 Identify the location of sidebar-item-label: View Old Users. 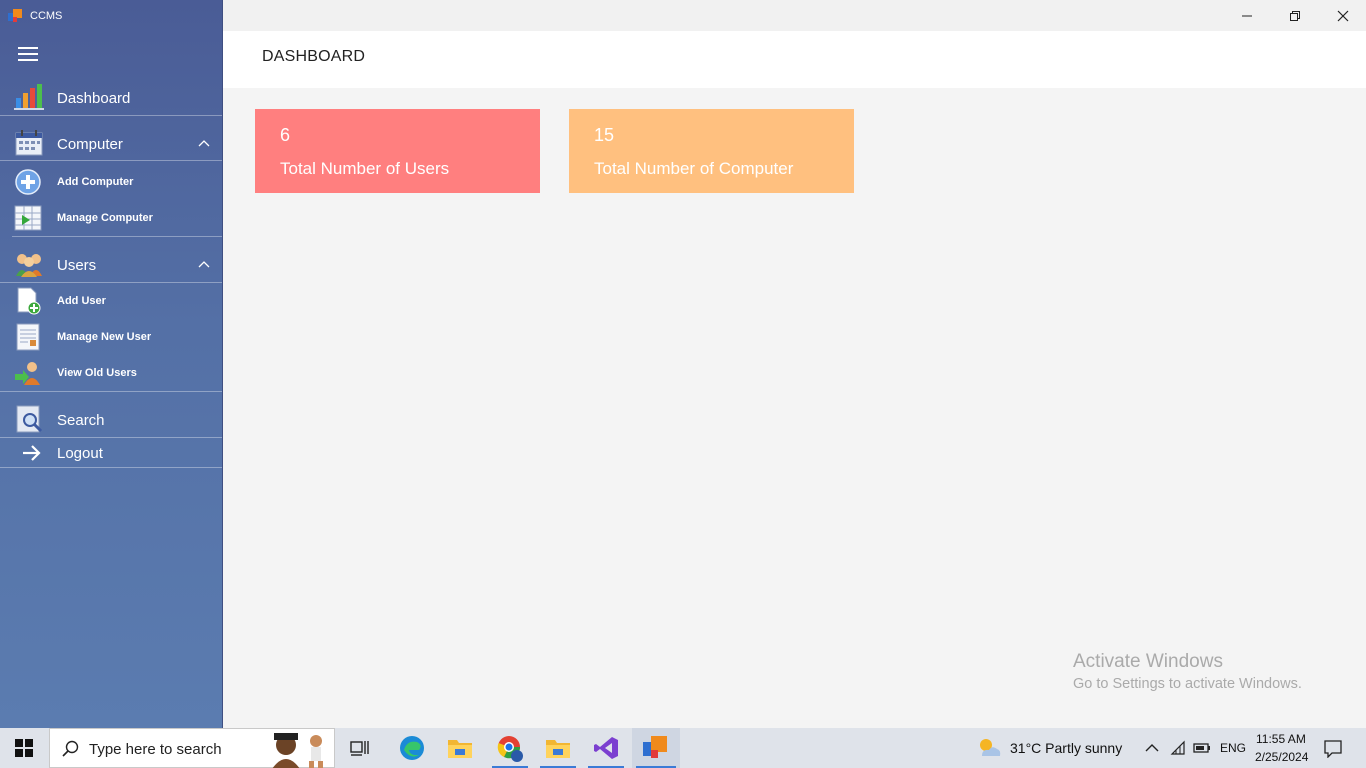
(97, 373).